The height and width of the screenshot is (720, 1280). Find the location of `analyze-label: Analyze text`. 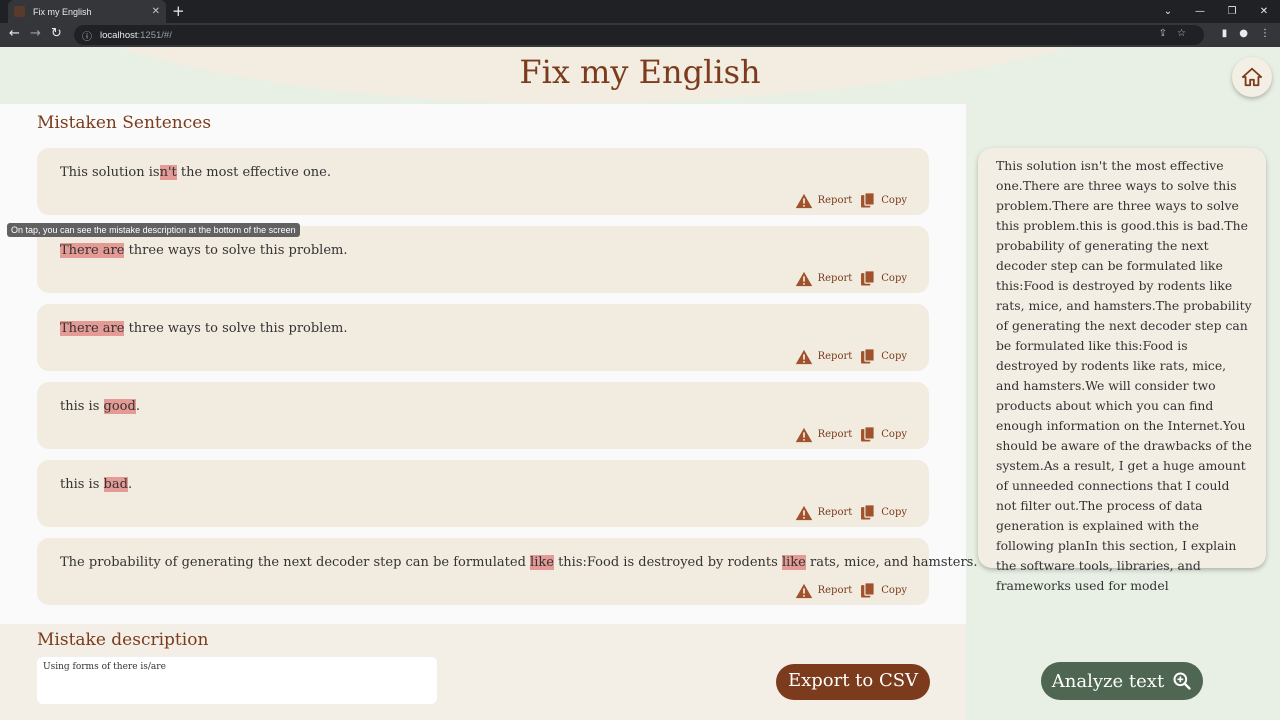

analyze-label: Analyze text is located at coordinates (1108, 681).